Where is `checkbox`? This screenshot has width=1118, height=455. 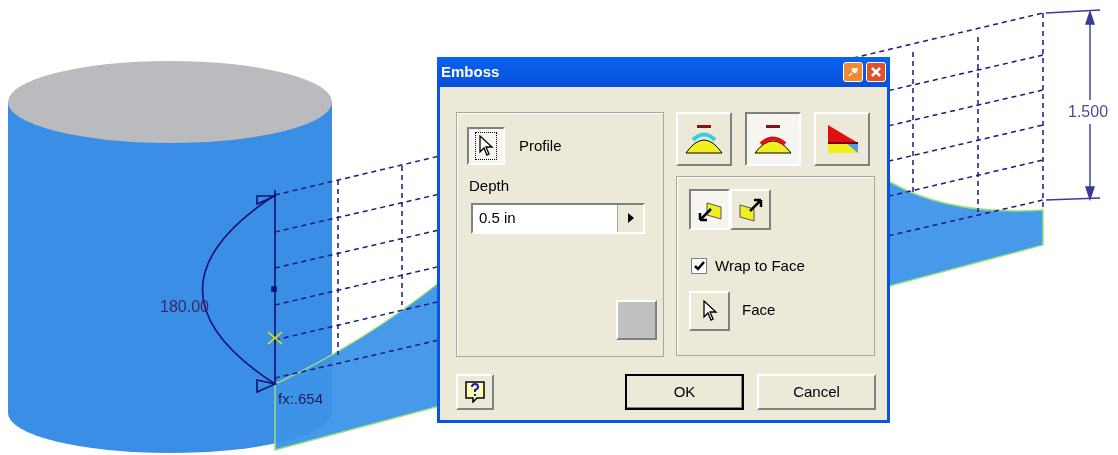
checkbox is located at coordinates (699, 266).